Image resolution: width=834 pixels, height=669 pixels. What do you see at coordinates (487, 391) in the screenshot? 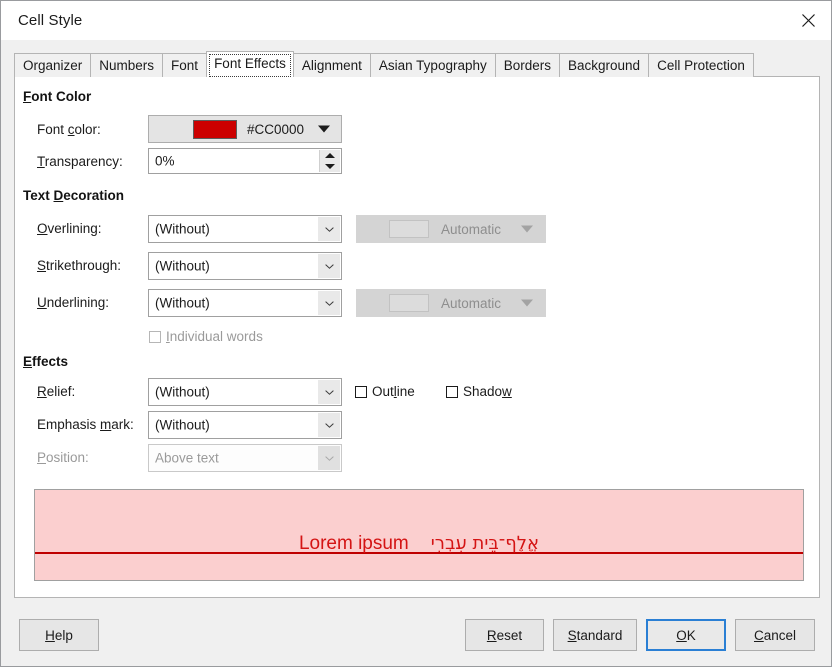
I see `shadow-label: Shadow` at bounding box center [487, 391].